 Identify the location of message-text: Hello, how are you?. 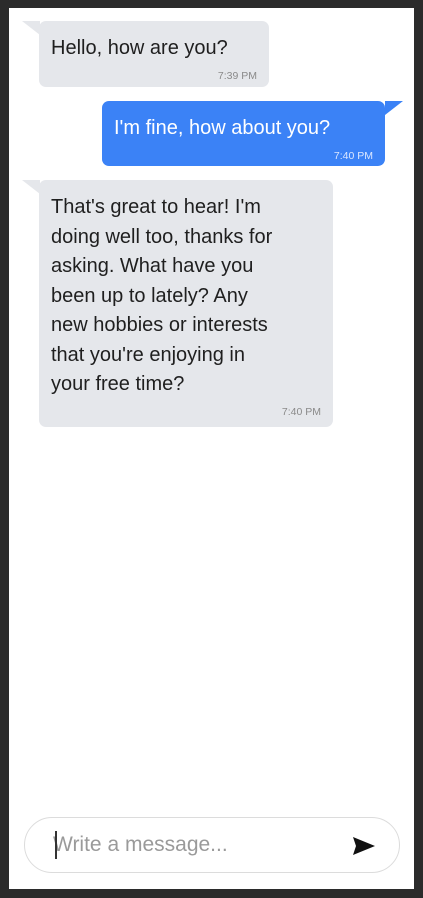
(139, 48).